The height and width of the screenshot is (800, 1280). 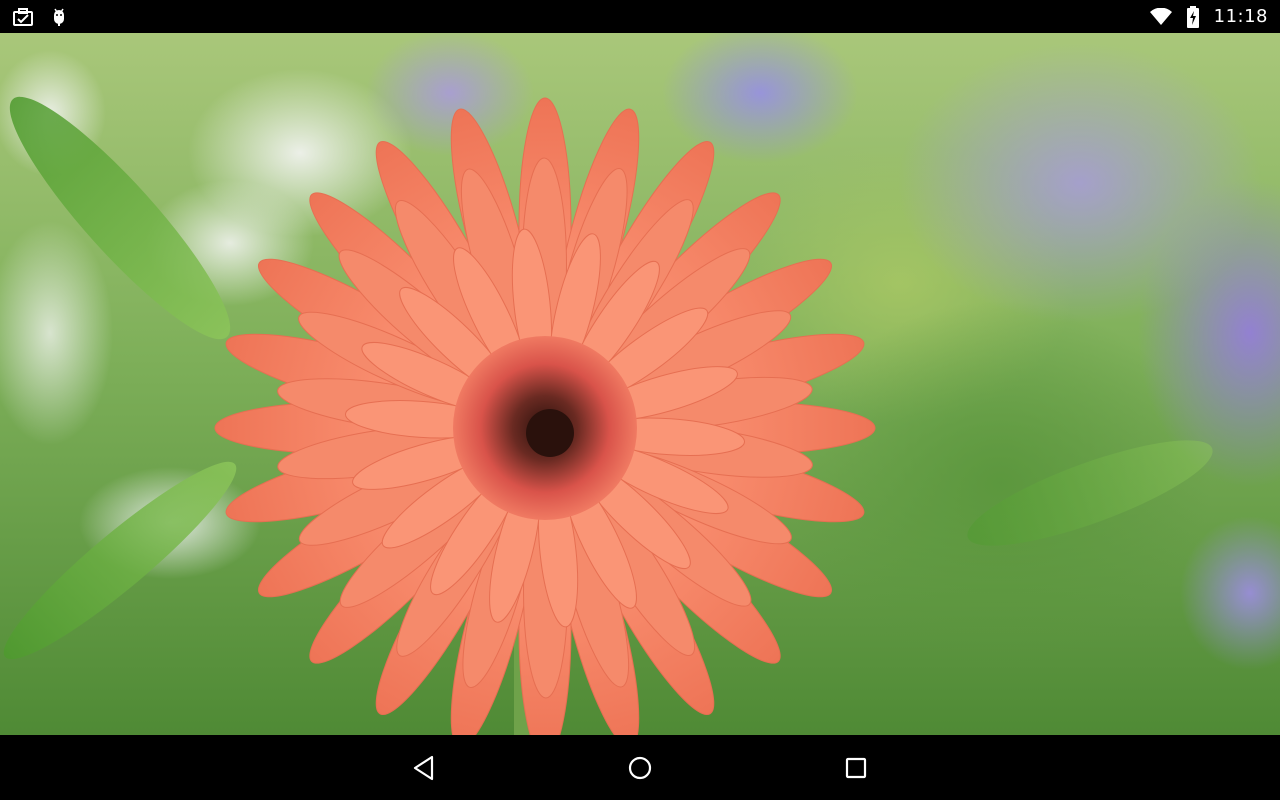 I want to click on recents-icon, so click(x=856, y=767).